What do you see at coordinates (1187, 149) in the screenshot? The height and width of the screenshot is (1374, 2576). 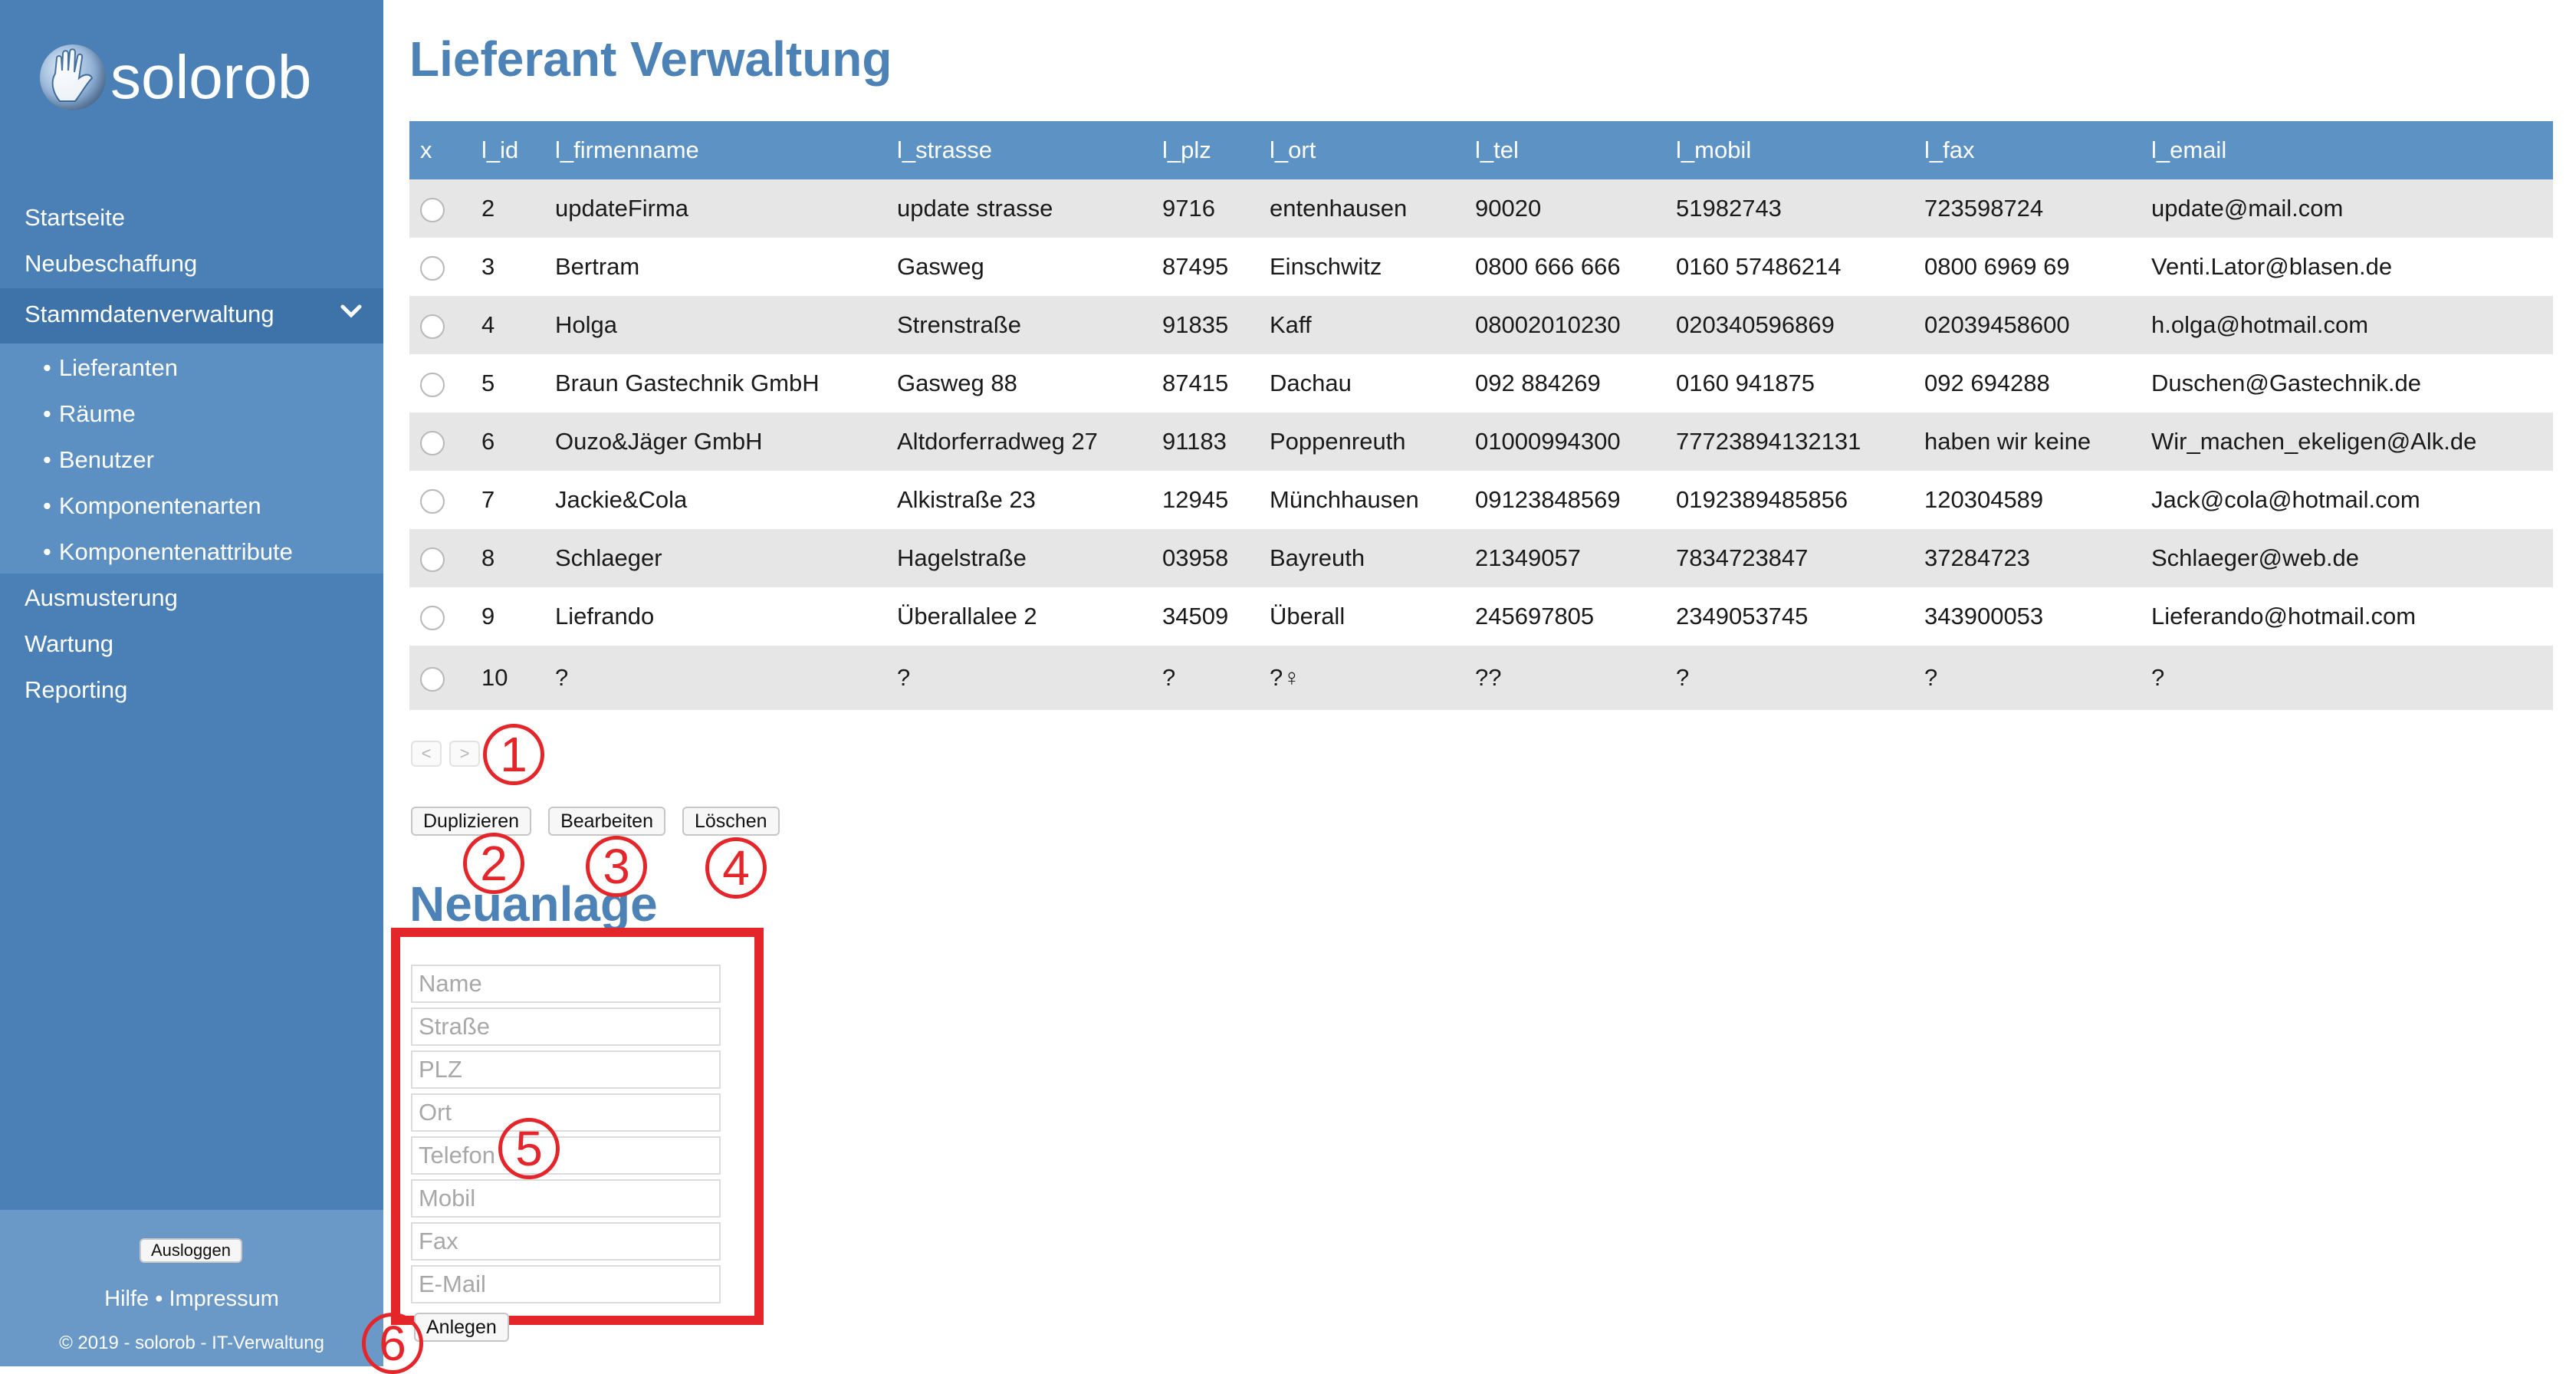 I see `column-header-l-plz: l_plz` at bounding box center [1187, 149].